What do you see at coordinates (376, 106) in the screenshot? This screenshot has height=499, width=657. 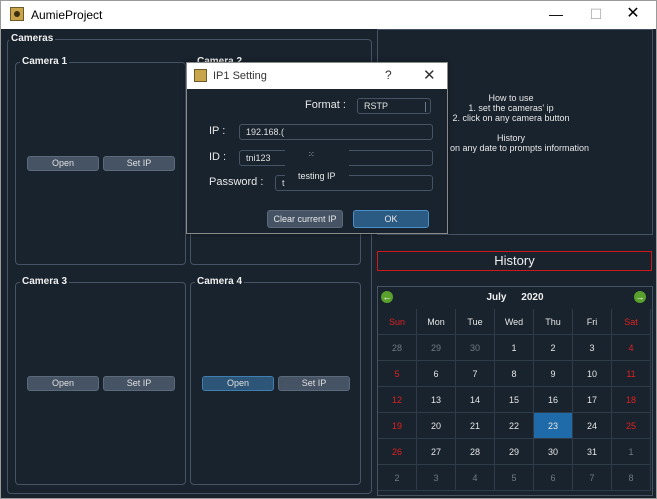 I see `format-value: RSTP` at bounding box center [376, 106].